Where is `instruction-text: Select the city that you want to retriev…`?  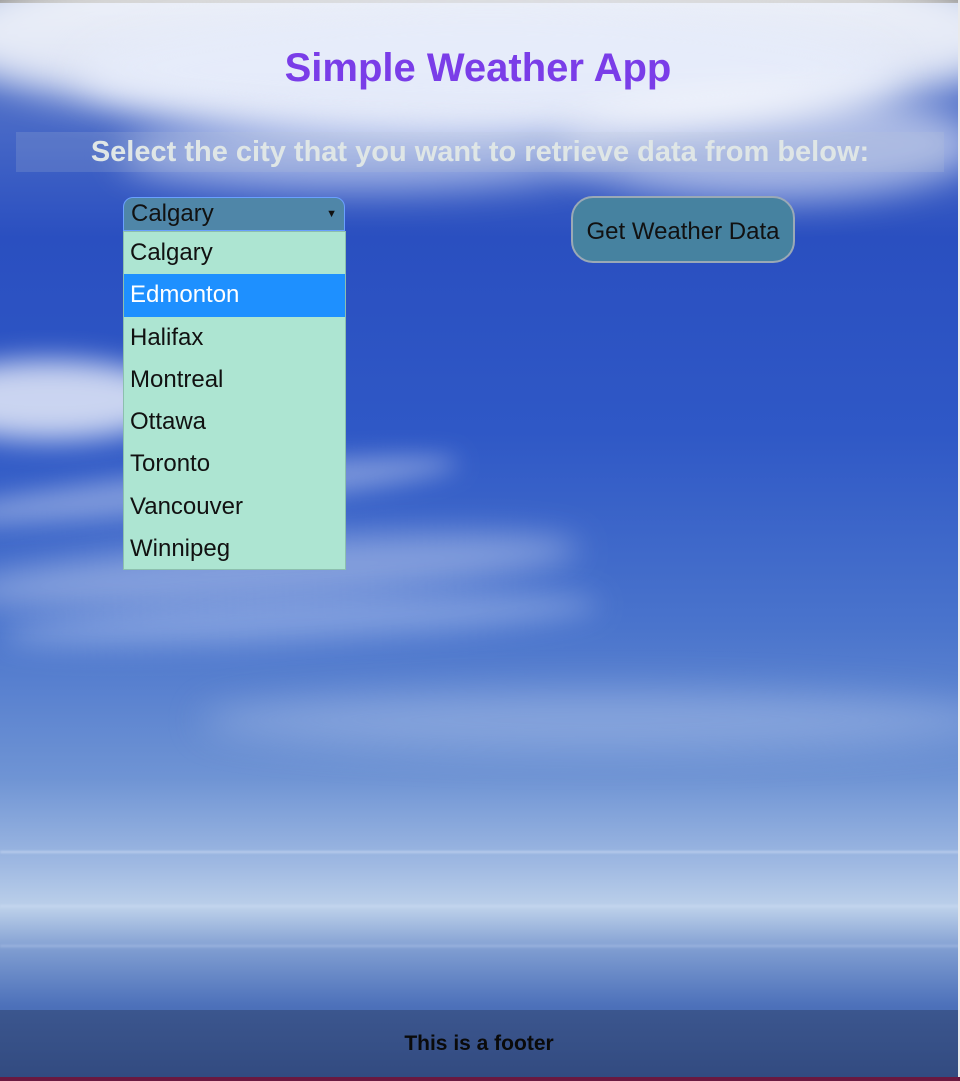
instruction-text: Select the city that you want to retriev… is located at coordinates (480, 152).